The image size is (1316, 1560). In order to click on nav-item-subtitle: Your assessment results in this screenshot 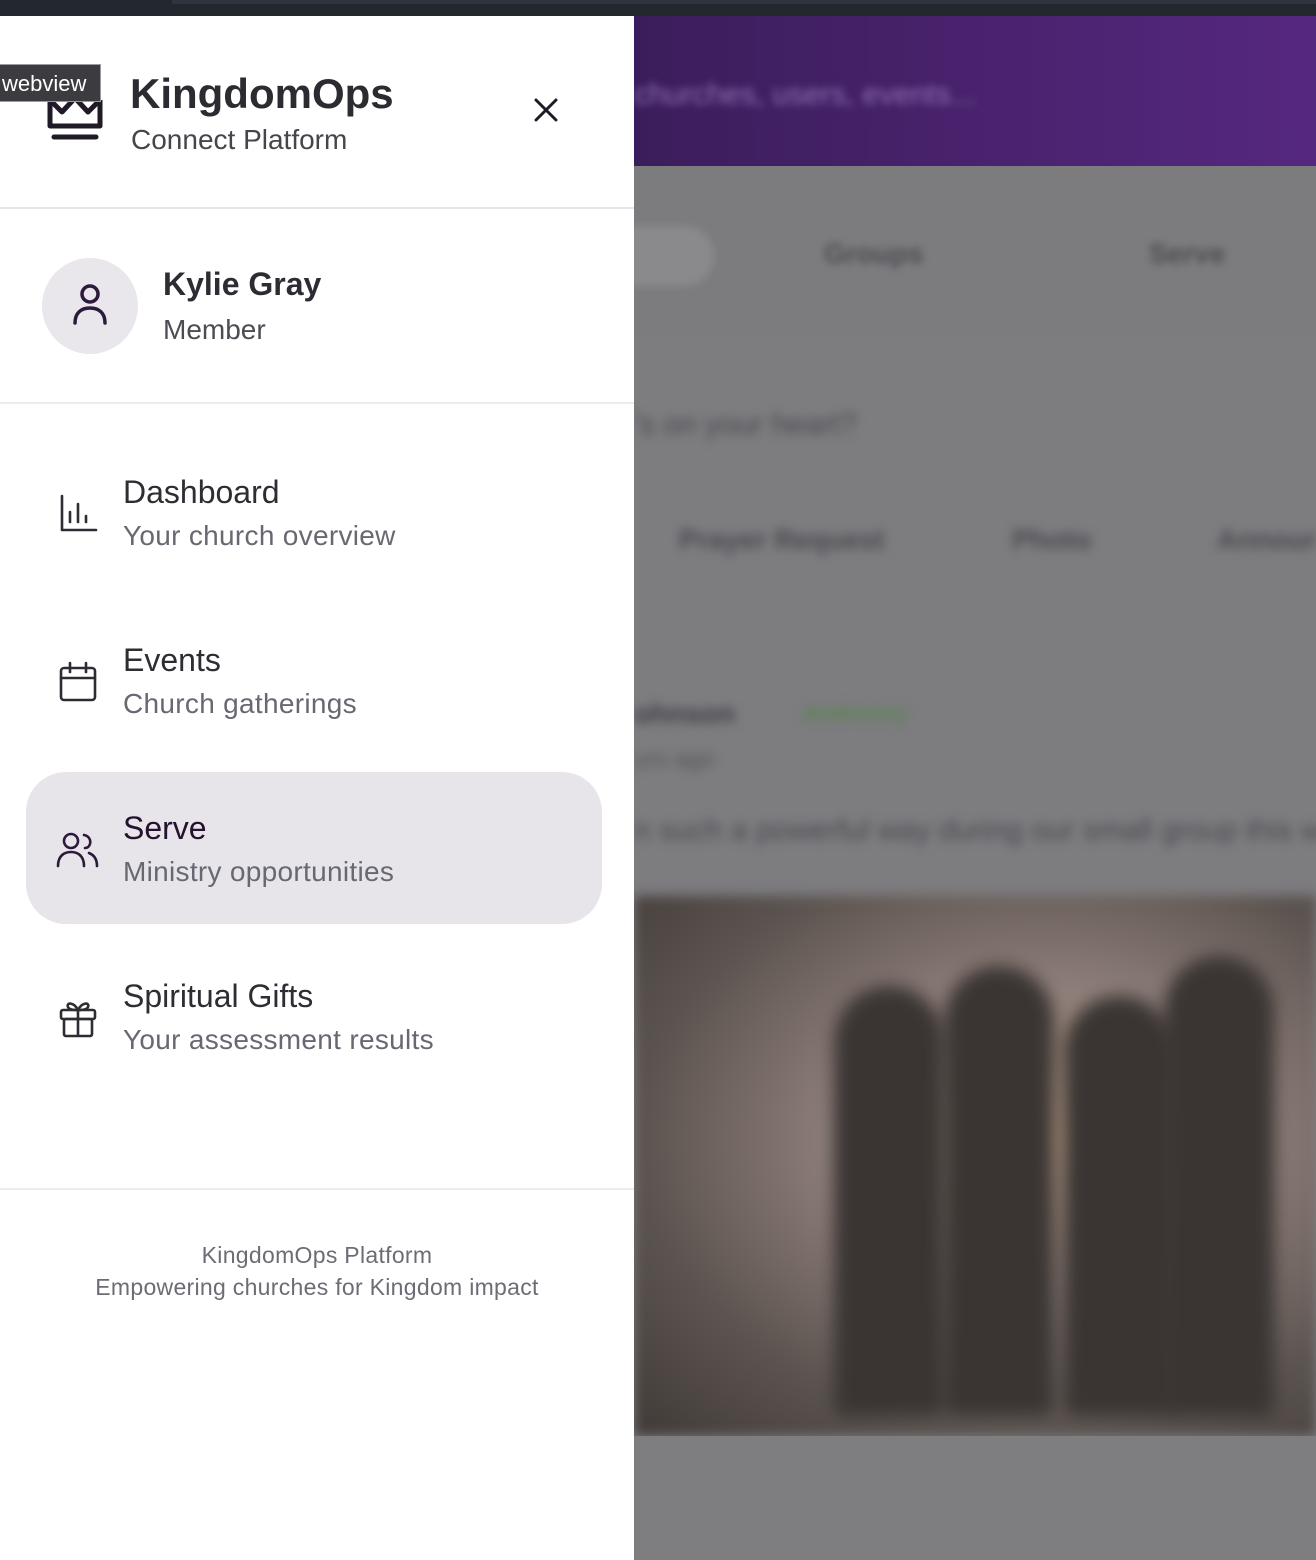, I will do `click(278, 1039)`.